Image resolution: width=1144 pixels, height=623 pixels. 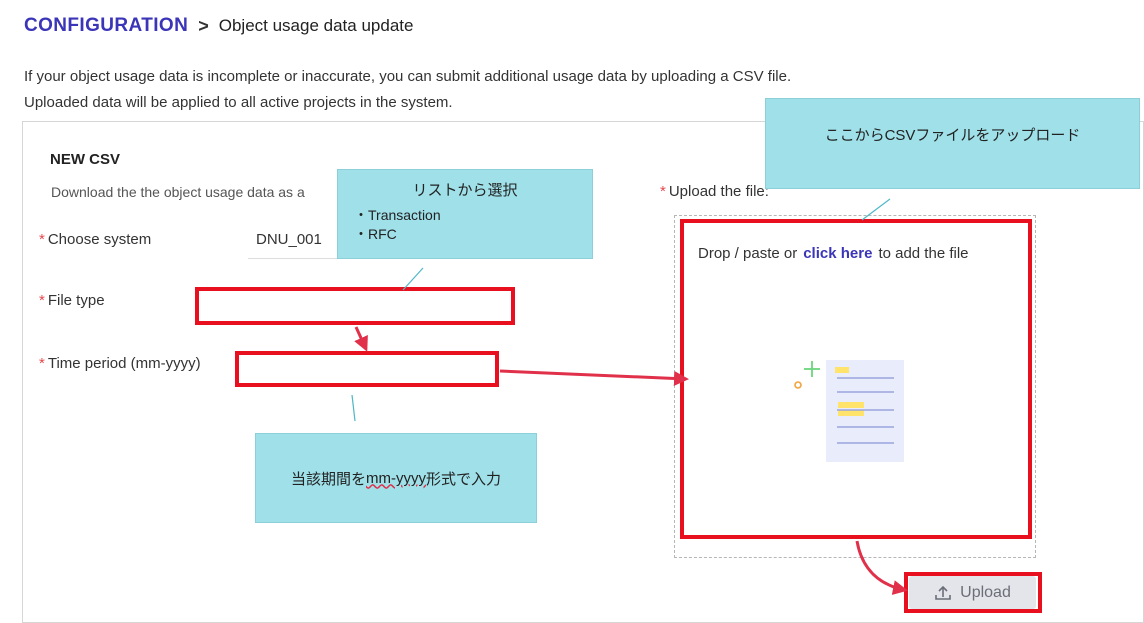 I want to click on callout-period-format-value: mm-yyyy, so click(x=396, y=478).